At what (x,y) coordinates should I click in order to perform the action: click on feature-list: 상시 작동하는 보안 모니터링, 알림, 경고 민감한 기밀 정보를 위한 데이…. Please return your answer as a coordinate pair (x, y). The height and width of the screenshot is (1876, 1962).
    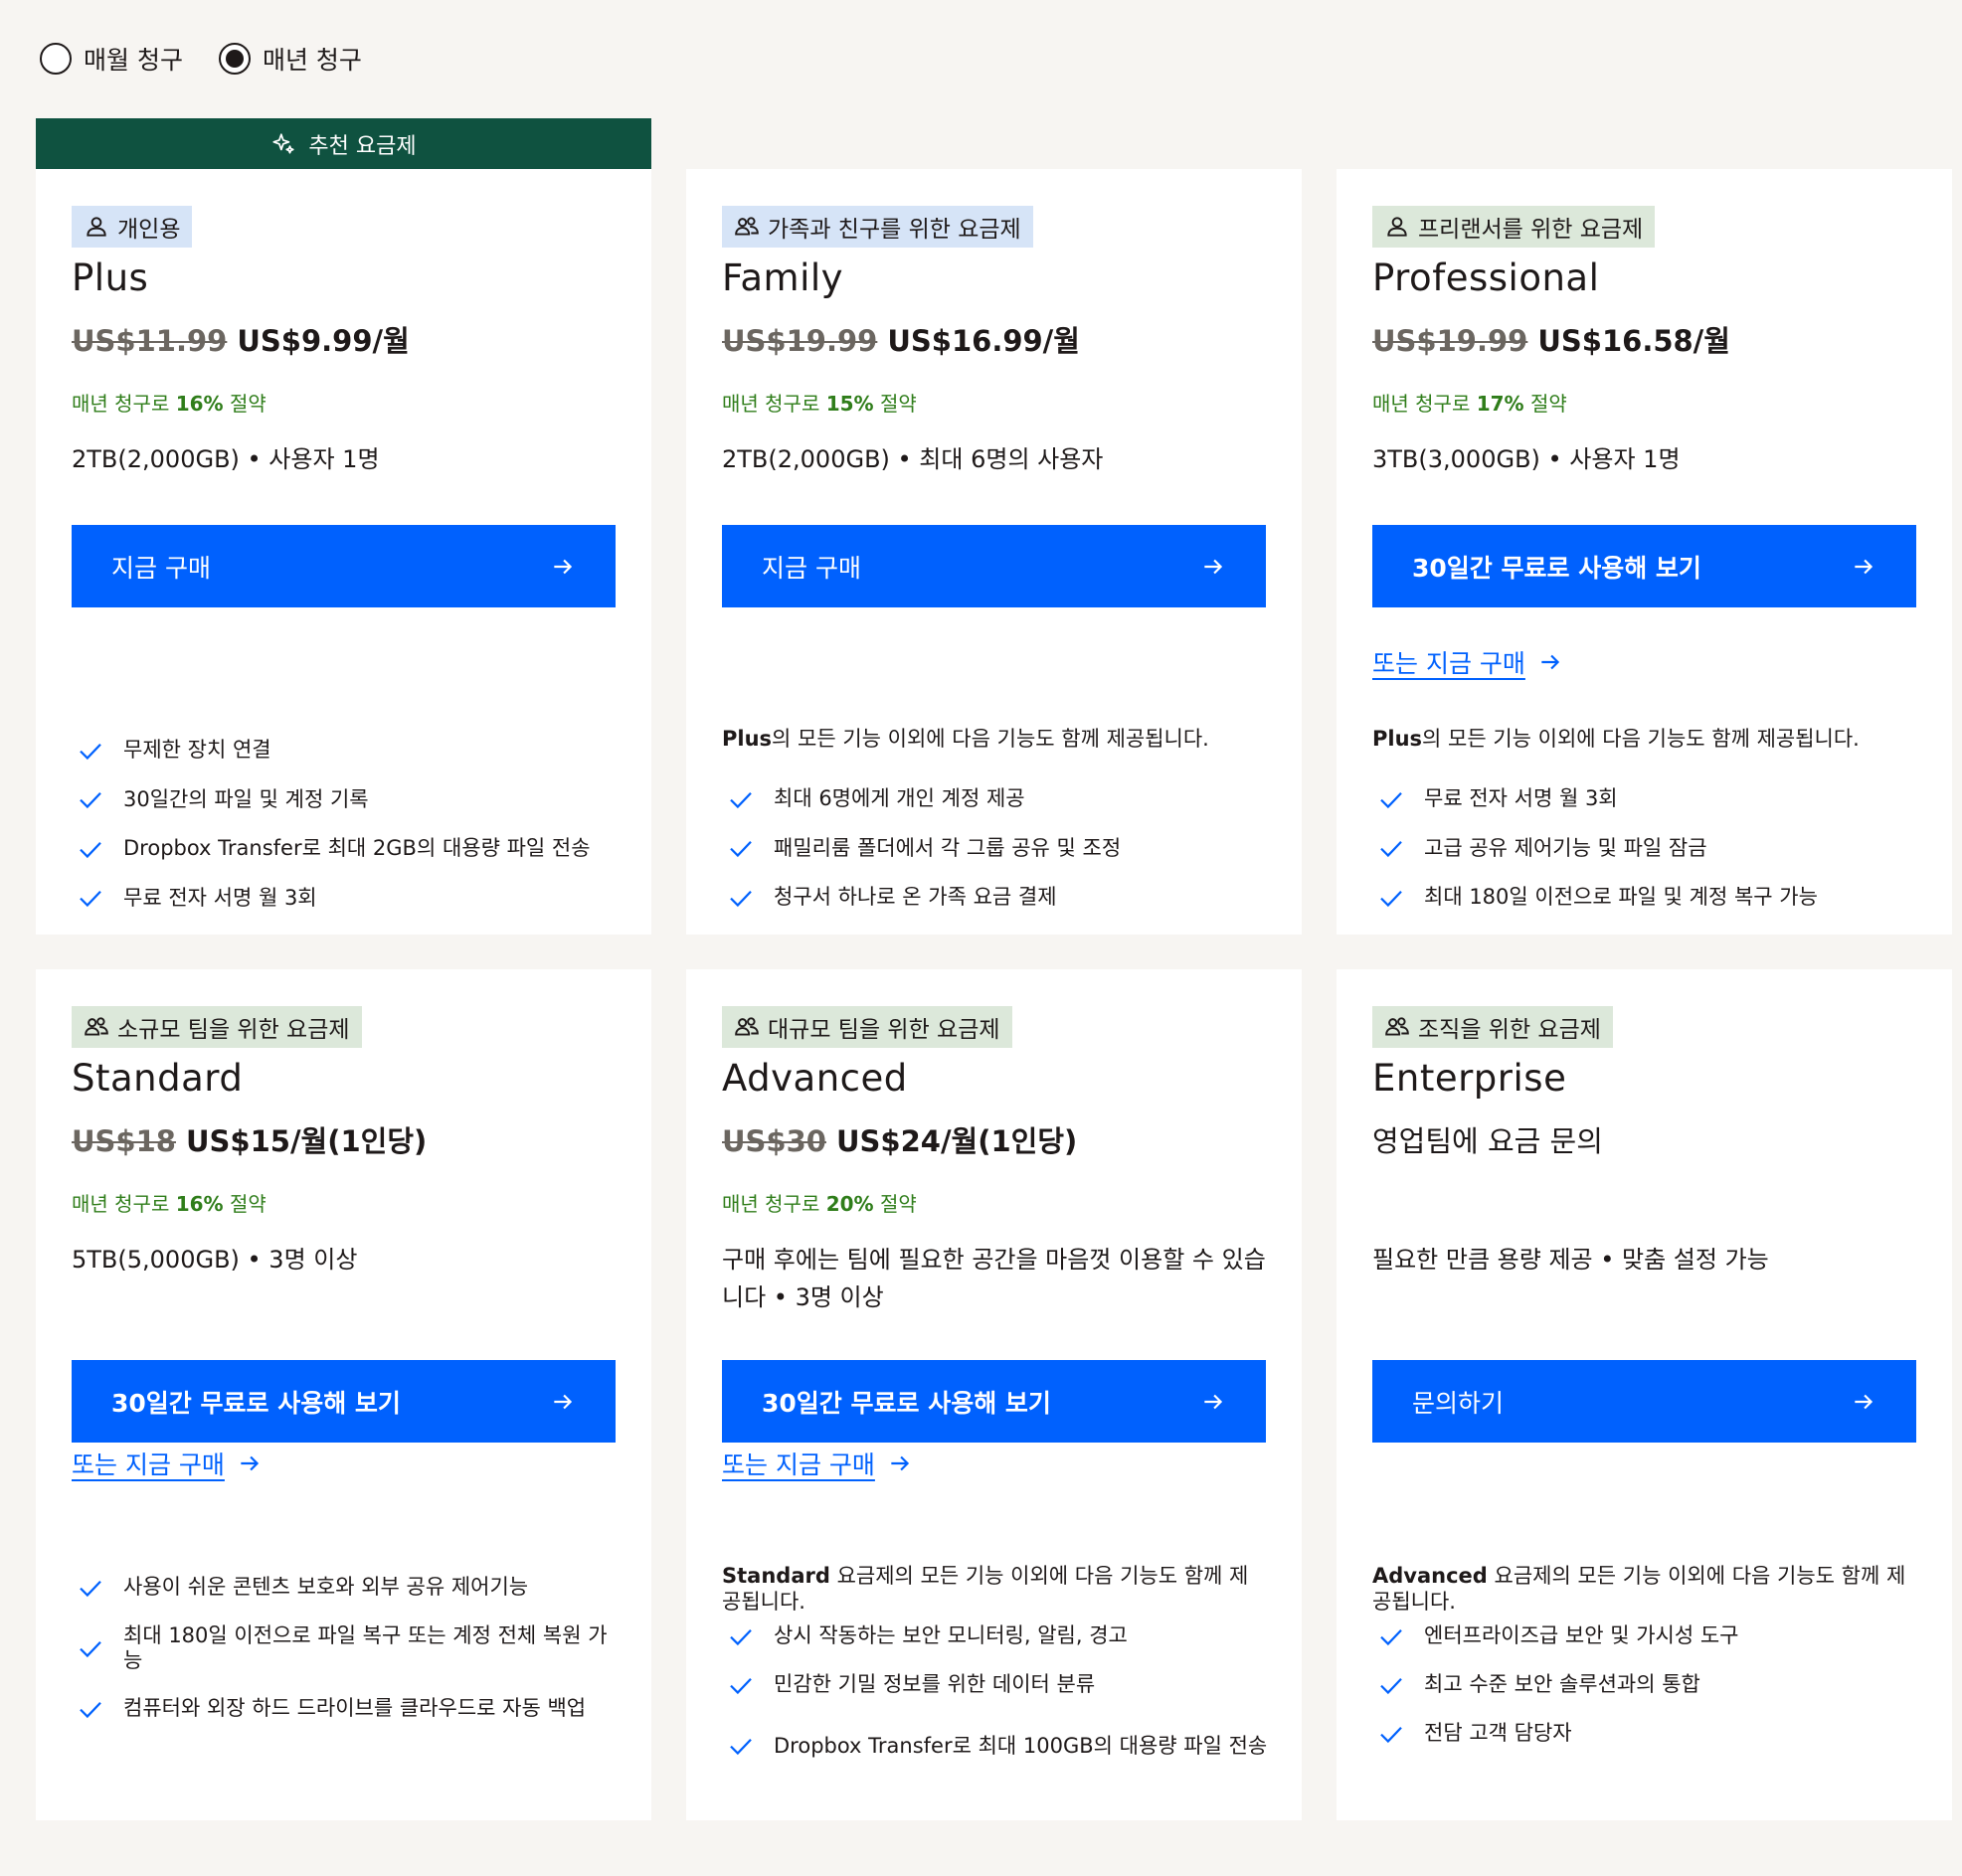
    Looking at the image, I should click on (998, 1697).